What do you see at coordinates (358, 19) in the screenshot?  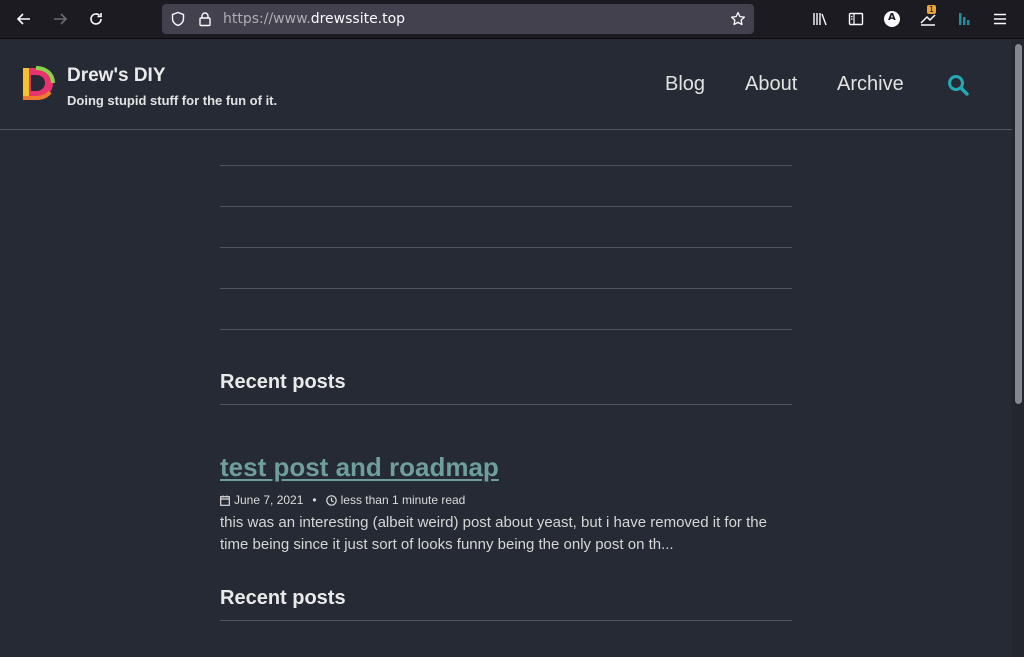 I see `url-domain: drewssite.top` at bounding box center [358, 19].